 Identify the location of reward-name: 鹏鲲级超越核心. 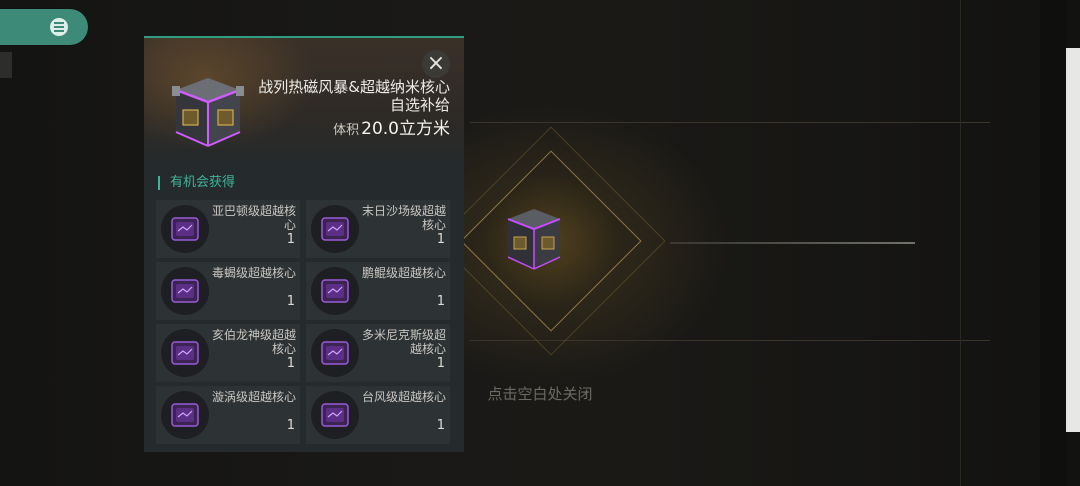
(403, 273).